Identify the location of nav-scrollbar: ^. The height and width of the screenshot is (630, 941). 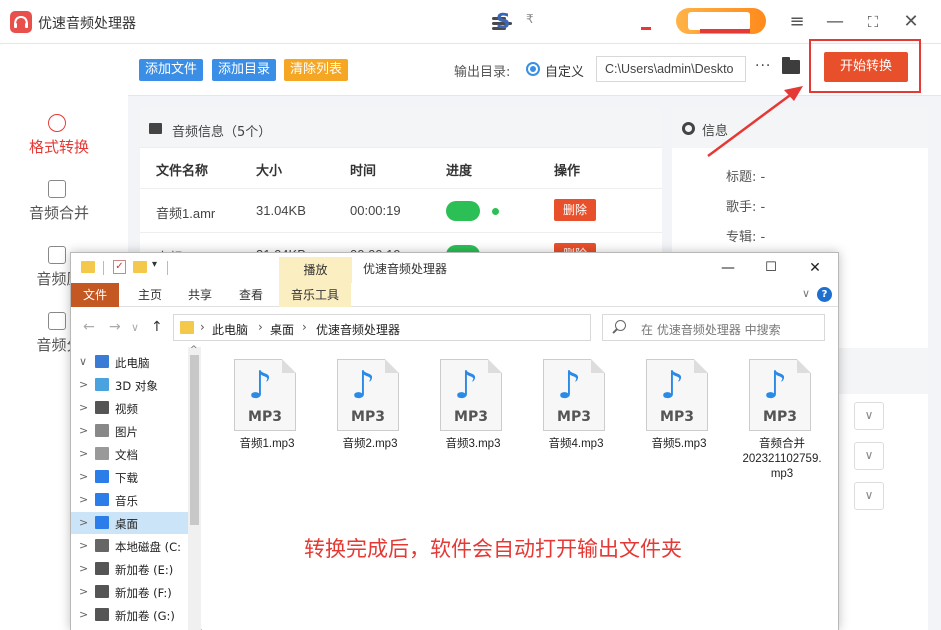
(194, 487).